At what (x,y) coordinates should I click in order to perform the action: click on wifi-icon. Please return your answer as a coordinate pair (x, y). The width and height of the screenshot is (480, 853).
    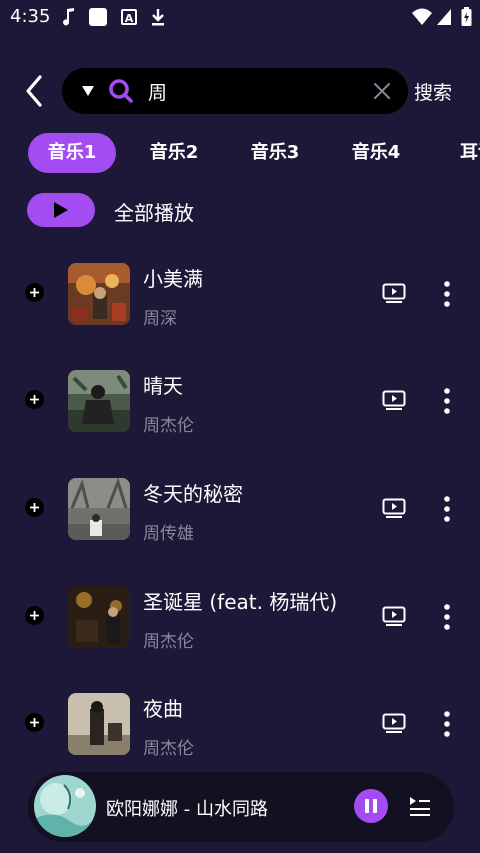
    Looking at the image, I should click on (422, 16).